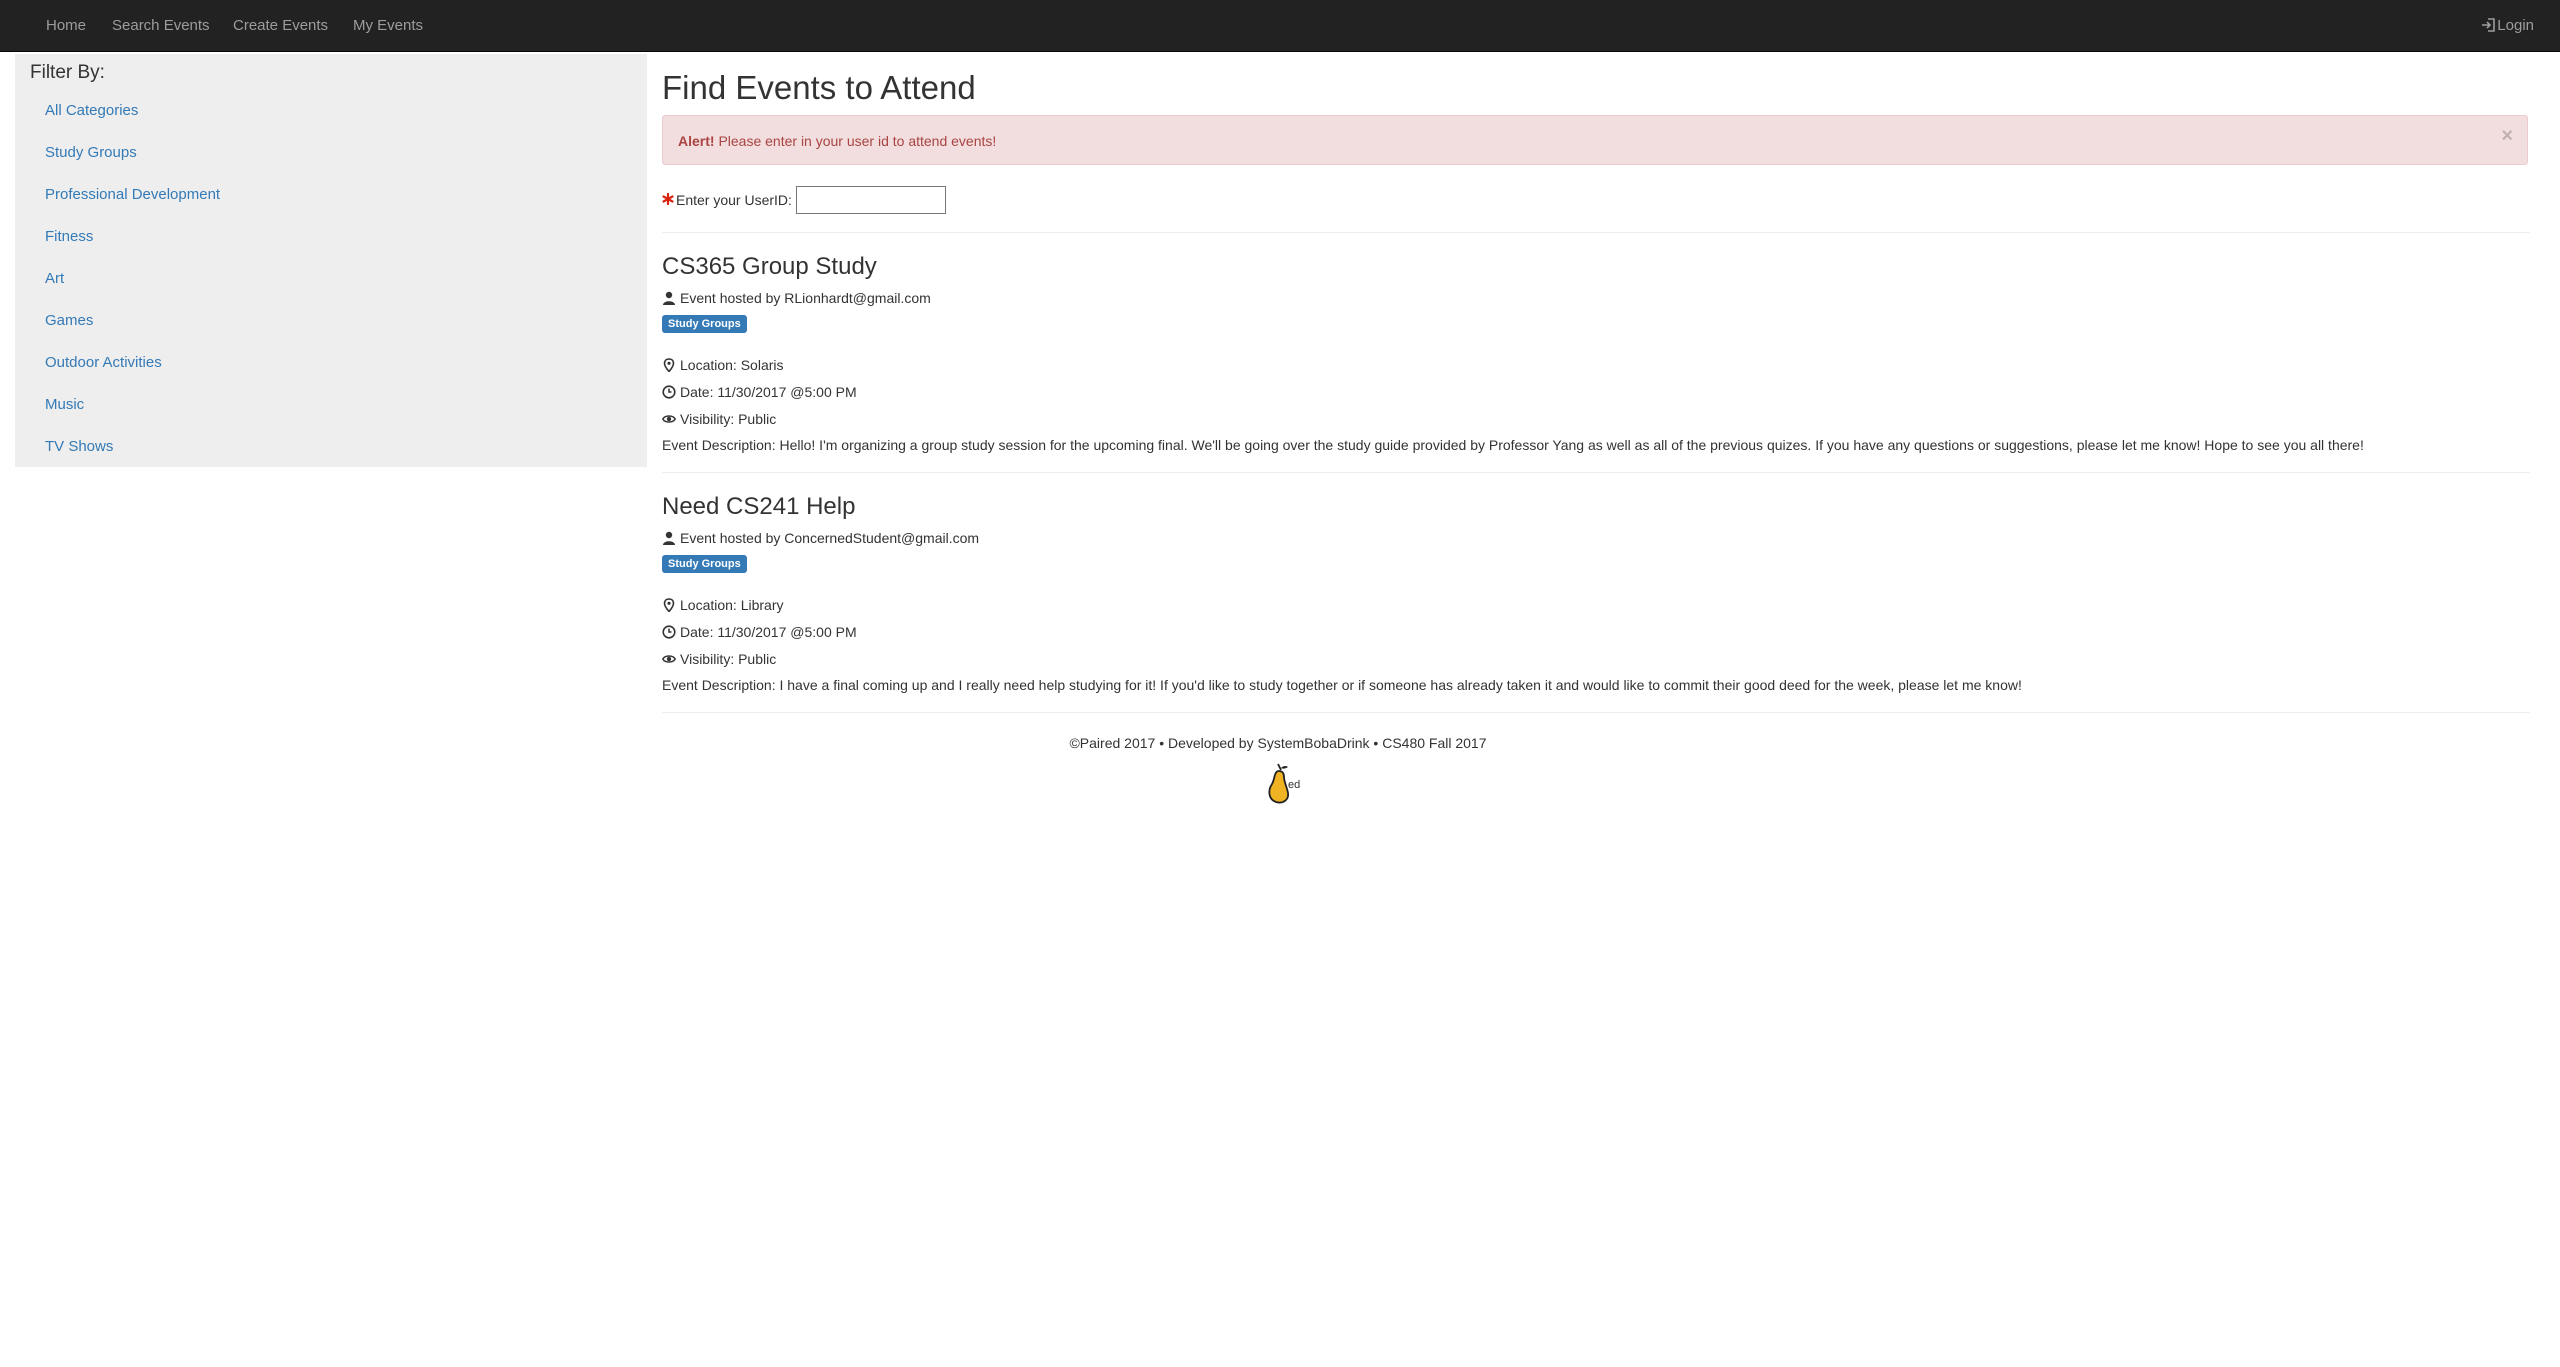 This screenshot has width=2560, height=1367. Describe the element at coordinates (69, 237) in the screenshot. I see `filter-fitness: Fitness` at that location.